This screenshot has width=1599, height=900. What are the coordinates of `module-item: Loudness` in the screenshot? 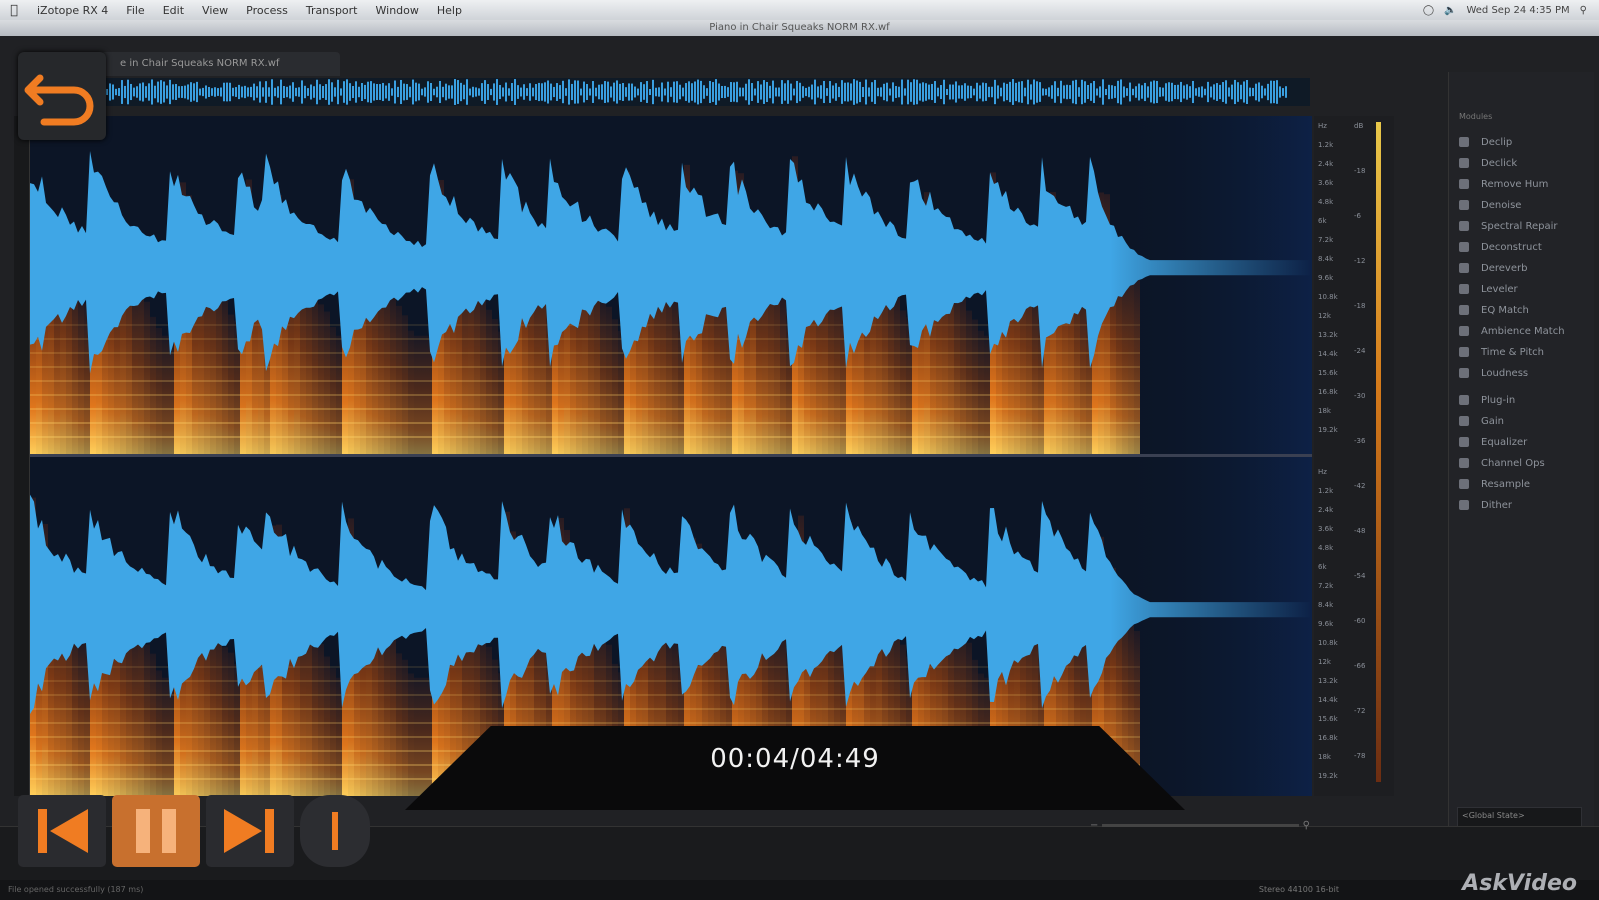 It's located at (1493, 373).